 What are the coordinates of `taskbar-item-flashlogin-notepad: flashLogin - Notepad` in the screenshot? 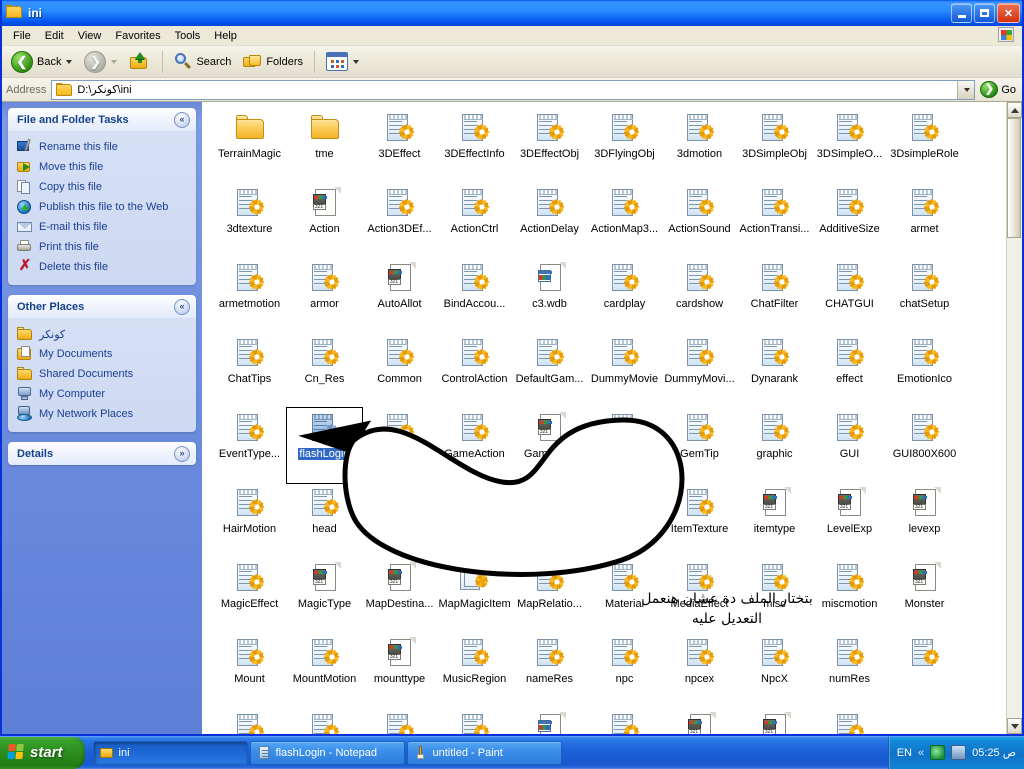 It's located at (327, 753).